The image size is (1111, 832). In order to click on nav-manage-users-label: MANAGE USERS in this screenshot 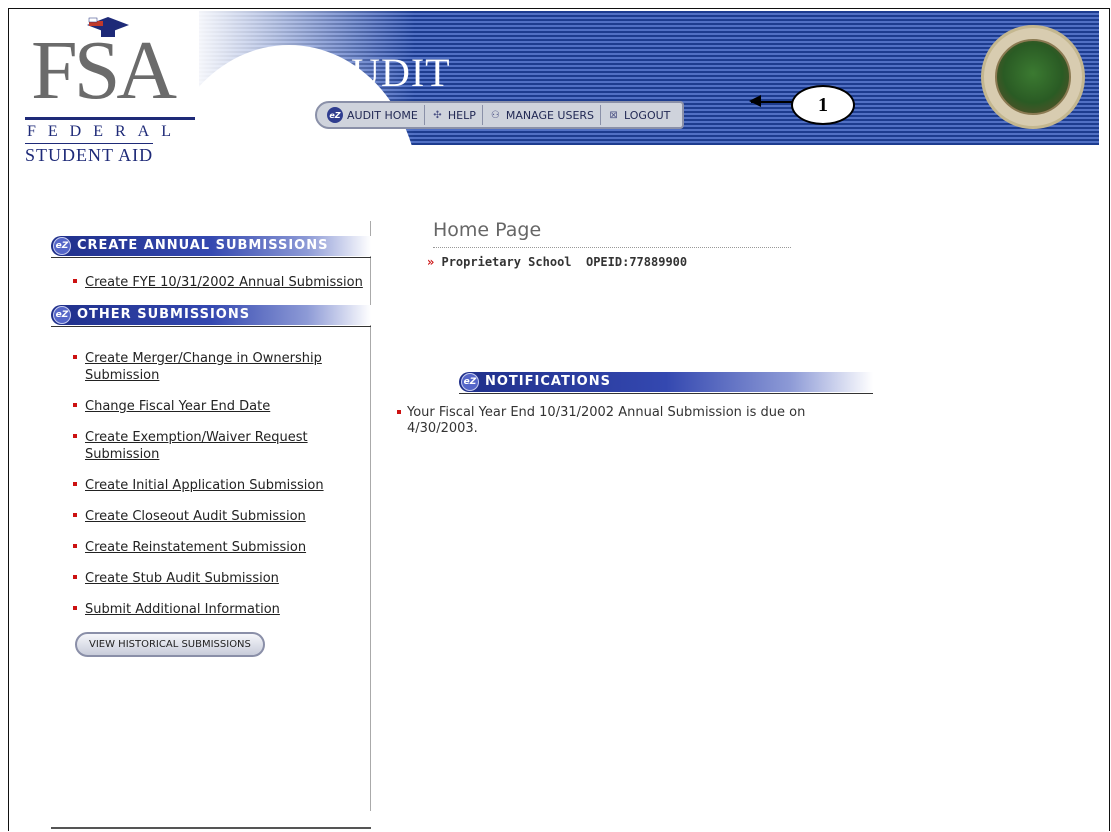, I will do `click(550, 115)`.